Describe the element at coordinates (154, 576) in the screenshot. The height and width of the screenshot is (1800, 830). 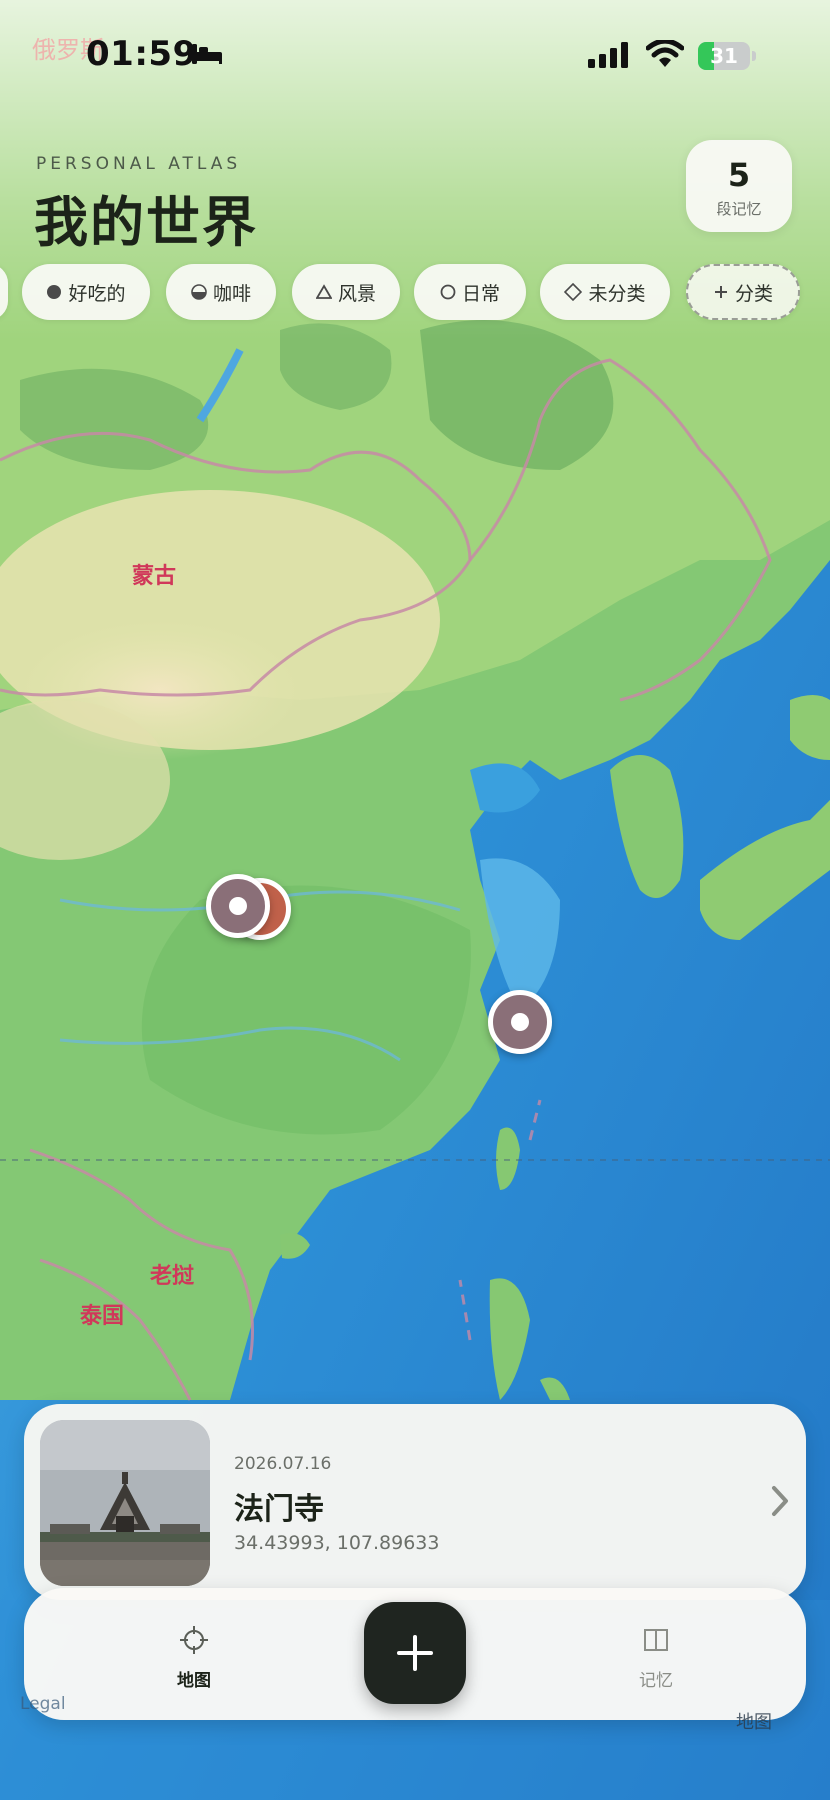
I see `map-label-mongolia: 蒙古` at that location.